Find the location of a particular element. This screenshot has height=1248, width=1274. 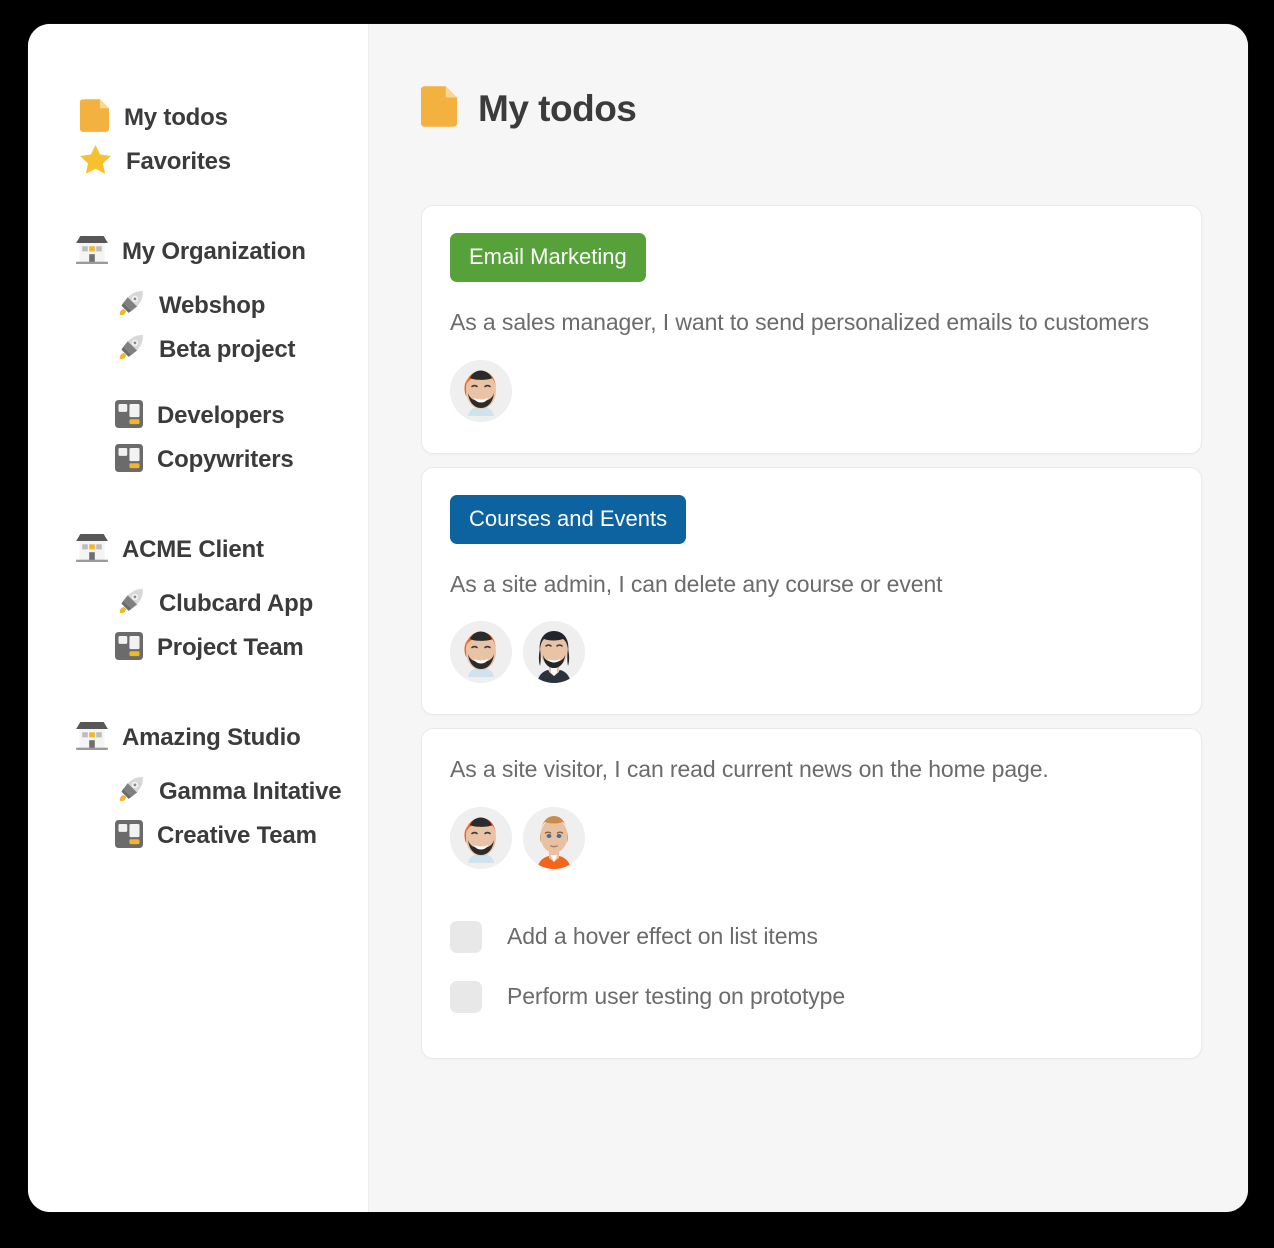

sidebar-team-creative-team: Creative Team is located at coordinates (198, 836).